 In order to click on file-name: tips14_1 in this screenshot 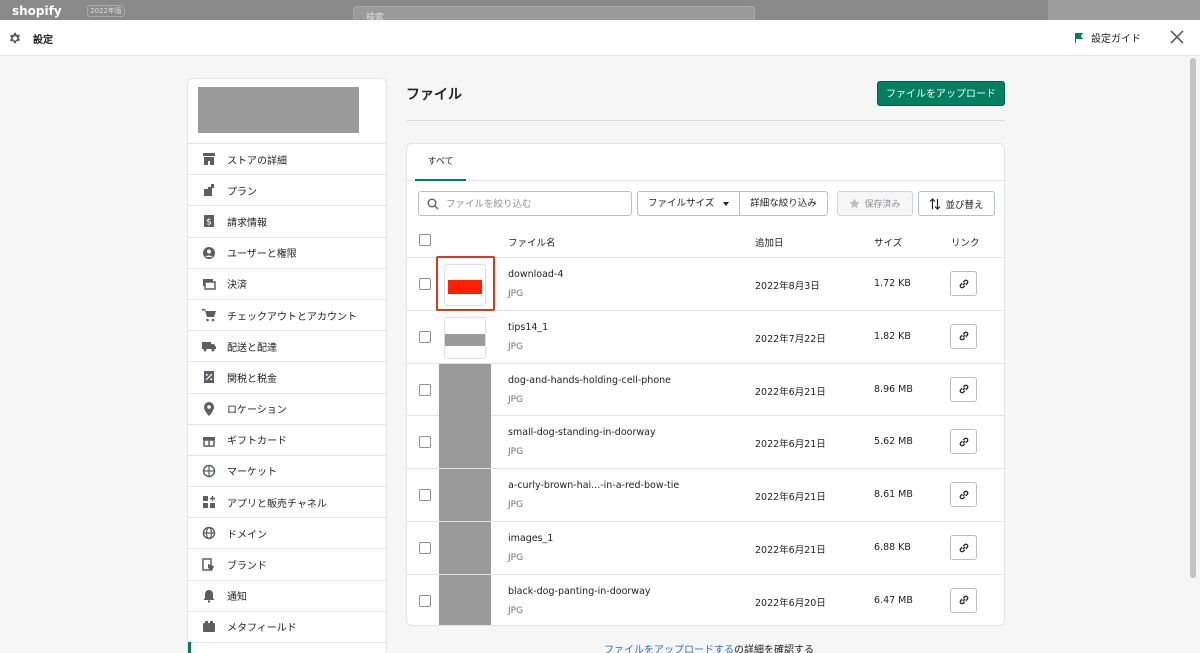, I will do `click(528, 327)`.